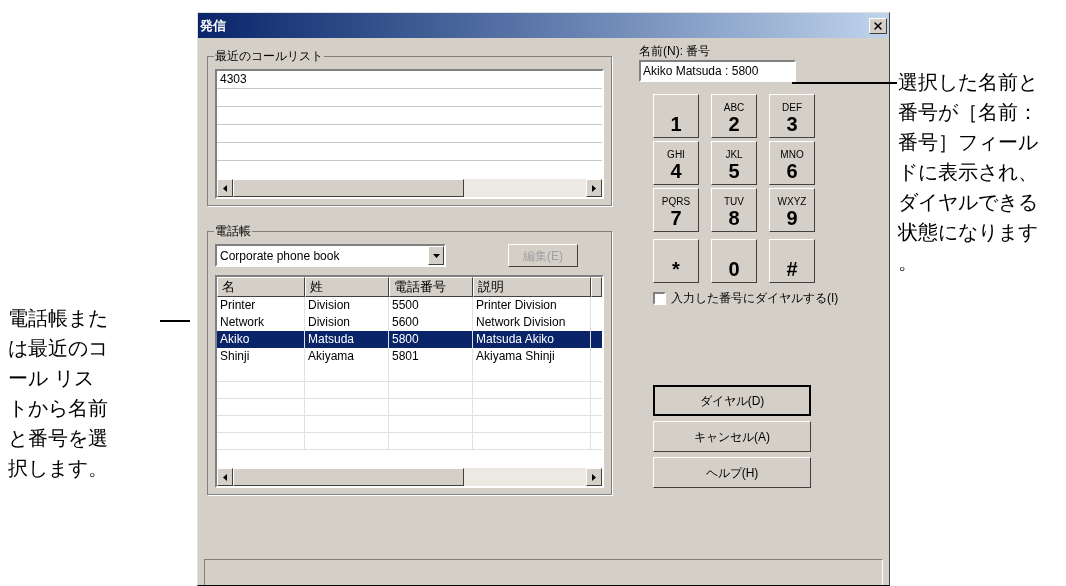  Describe the element at coordinates (233, 231) in the screenshot. I see `group-title: 電話帳` at that location.